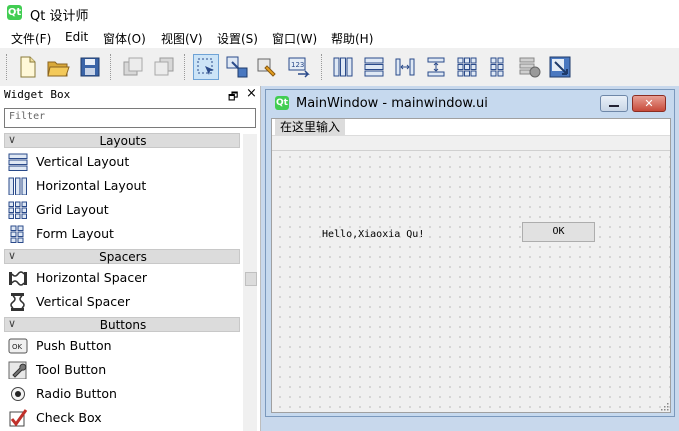  Describe the element at coordinates (237, 67) in the screenshot. I see `edit-signals-slots-icon` at that location.